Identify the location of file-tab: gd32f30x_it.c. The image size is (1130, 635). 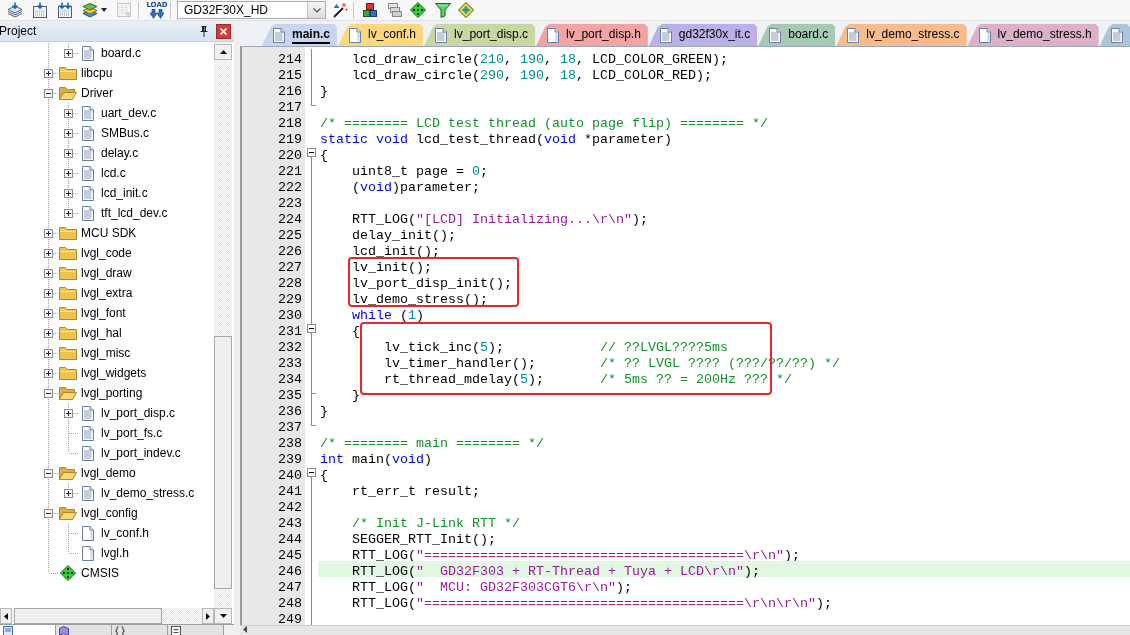
(703, 35).